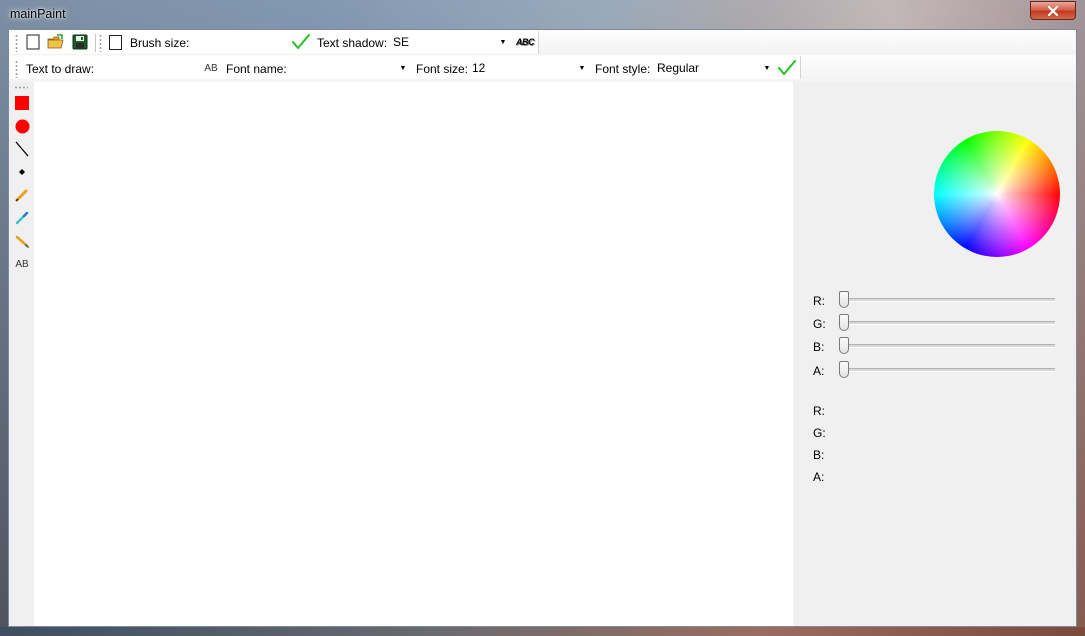 This screenshot has height=636, width=1085. I want to click on text-shadow-value: SE, so click(401, 42).